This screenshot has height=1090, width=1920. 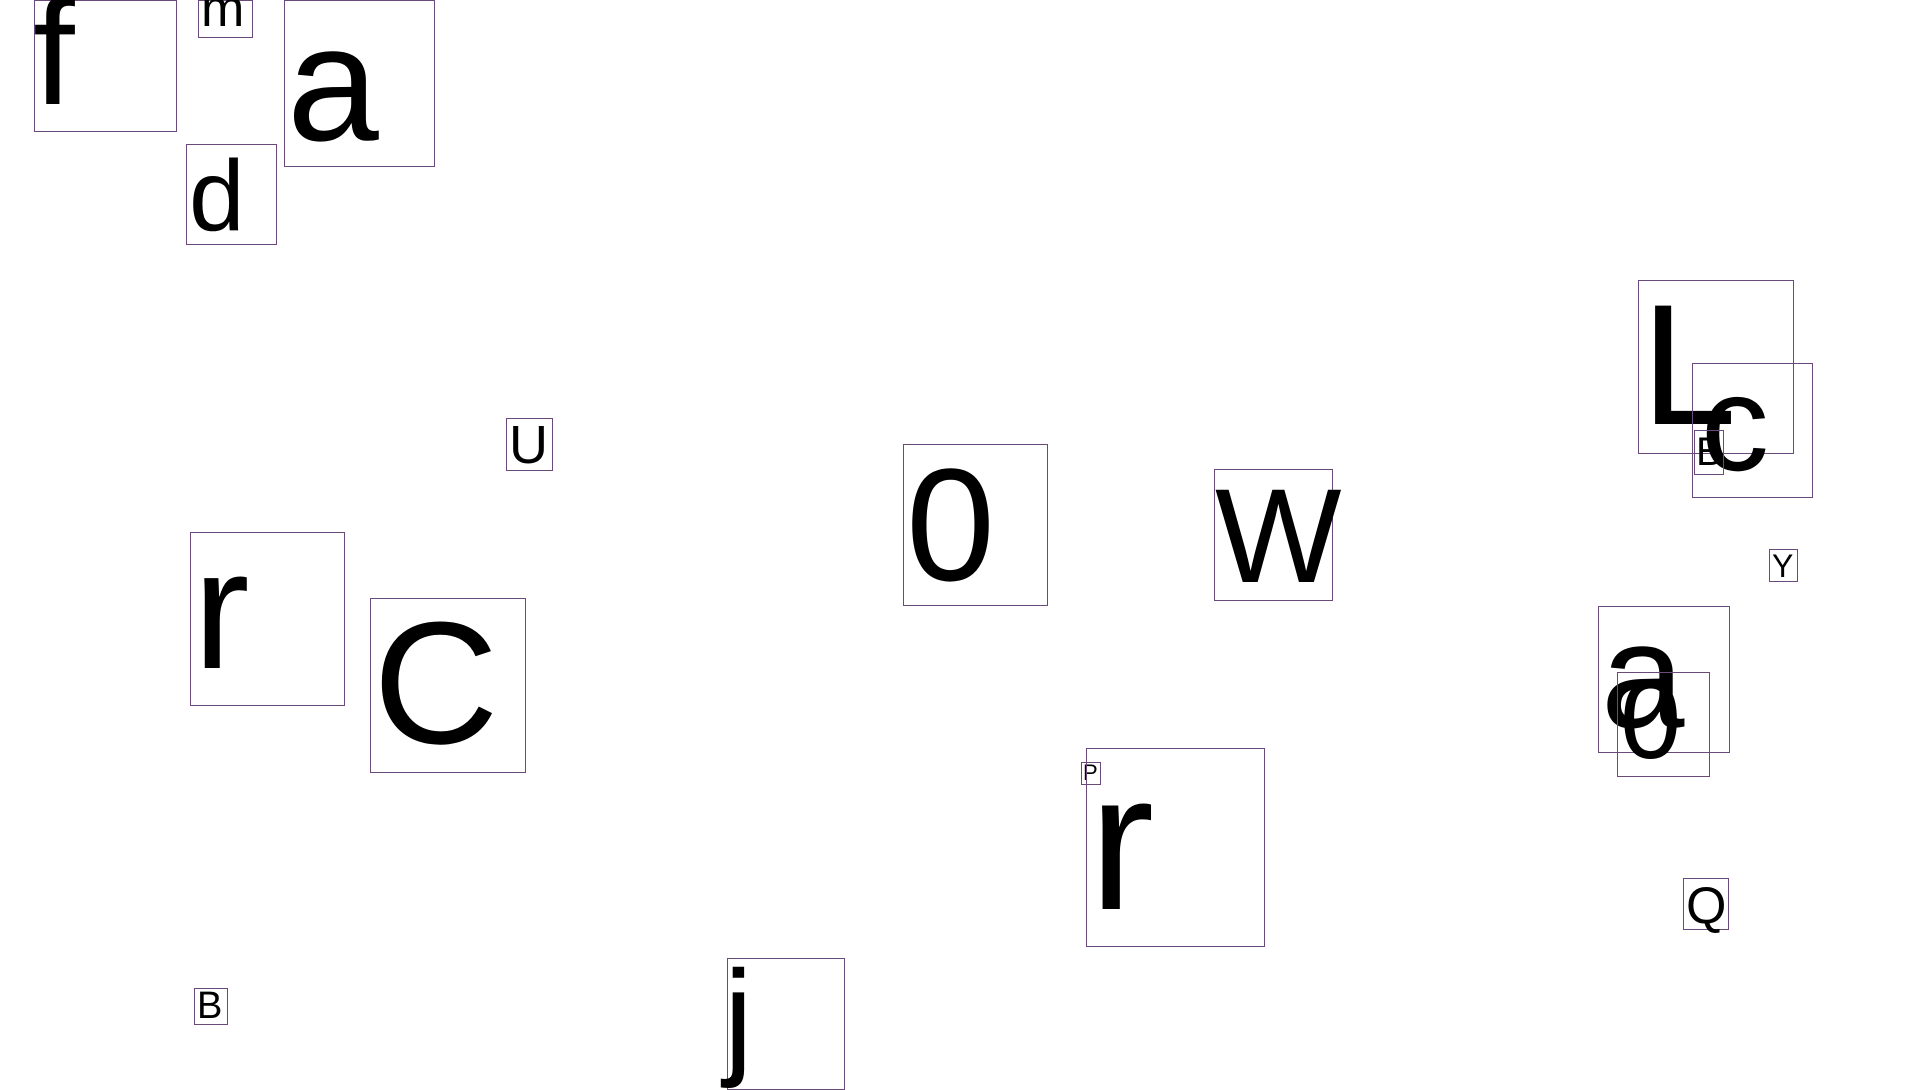 I want to click on glyph-B-small: B, so click(x=1709, y=452).